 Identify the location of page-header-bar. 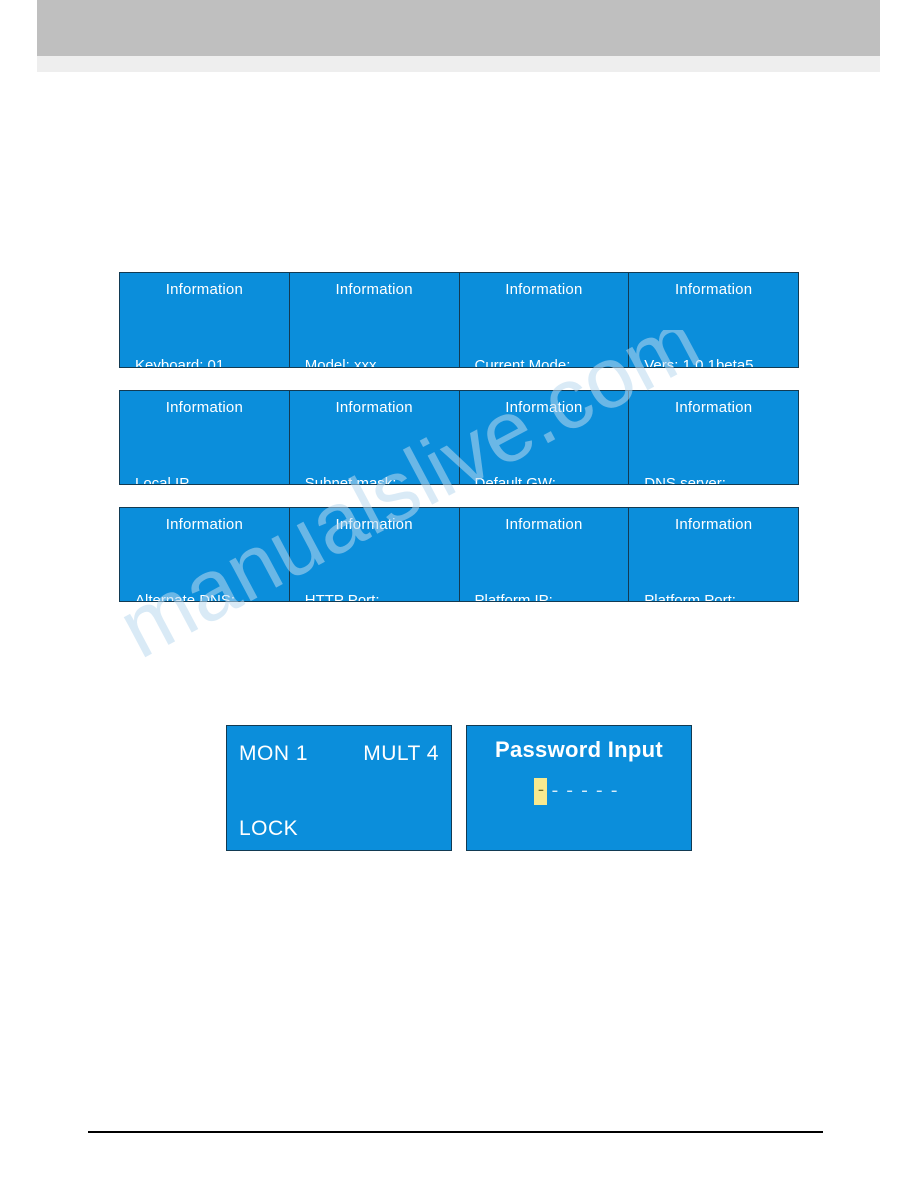
(458, 28).